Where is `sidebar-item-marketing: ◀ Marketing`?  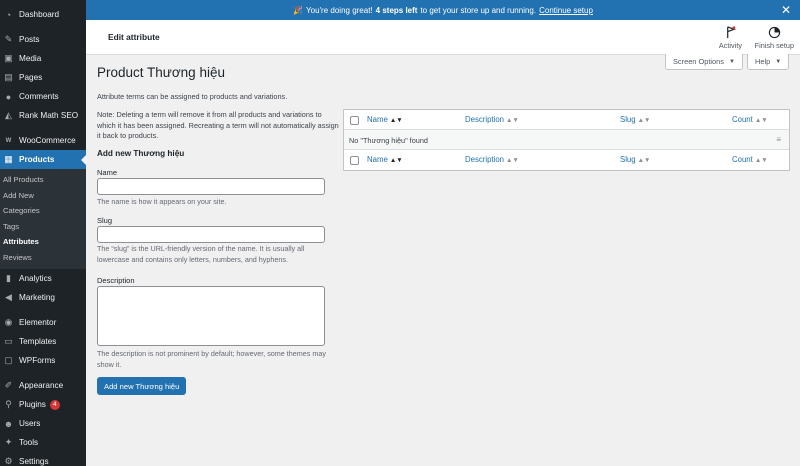
sidebar-item-marketing: ◀ Marketing is located at coordinates (43, 297).